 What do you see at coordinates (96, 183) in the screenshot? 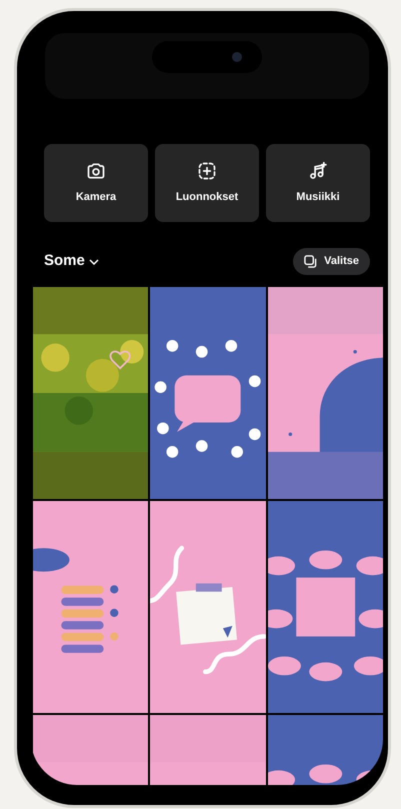
I see `action-button: Kamera` at bounding box center [96, 183].